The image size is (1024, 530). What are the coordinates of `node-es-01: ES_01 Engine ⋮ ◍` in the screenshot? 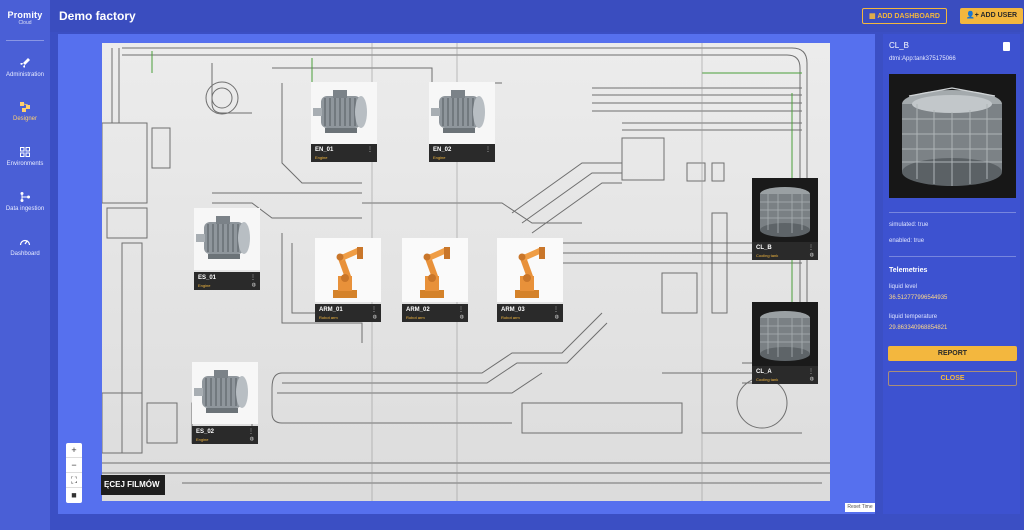 It's located at (227, 249).